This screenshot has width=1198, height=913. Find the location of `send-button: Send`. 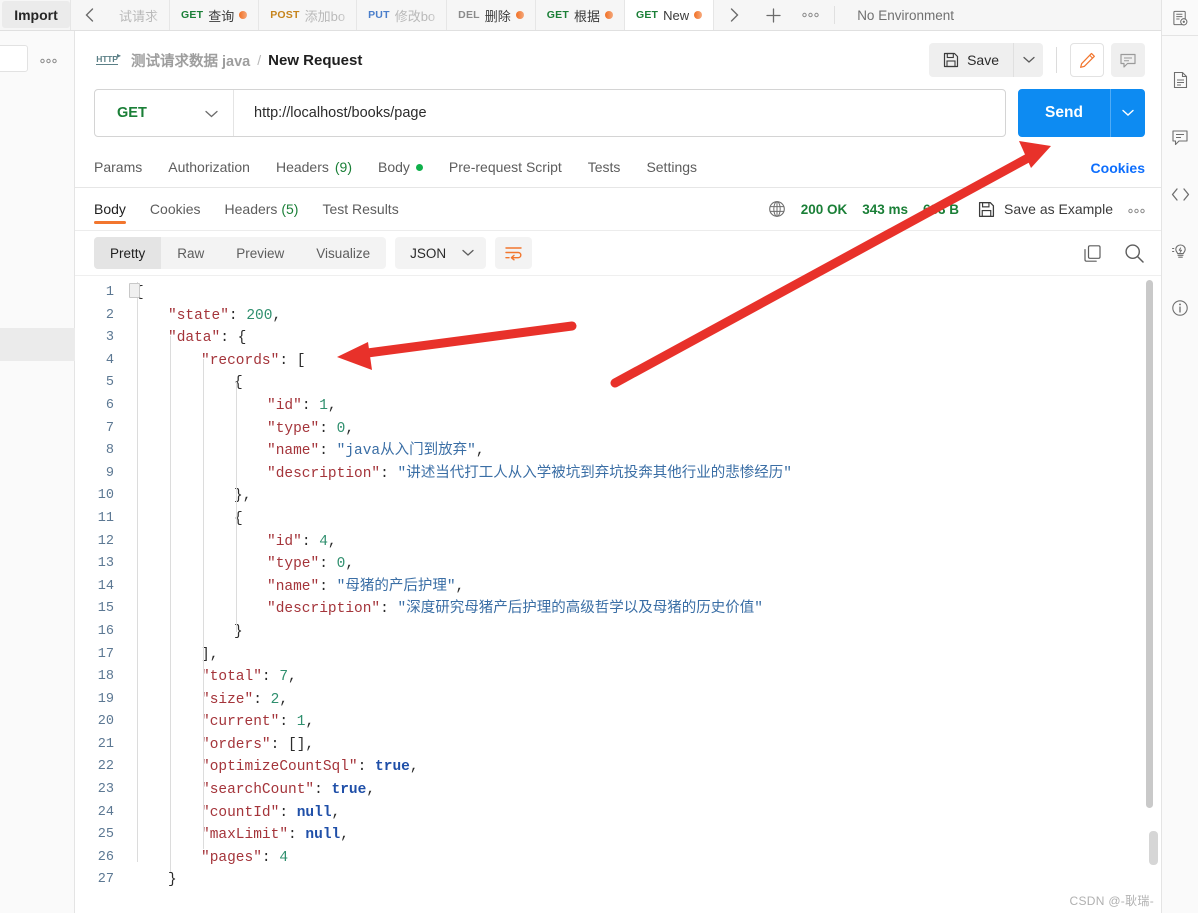

send-button: Send is located at coordinates (1064, 113).